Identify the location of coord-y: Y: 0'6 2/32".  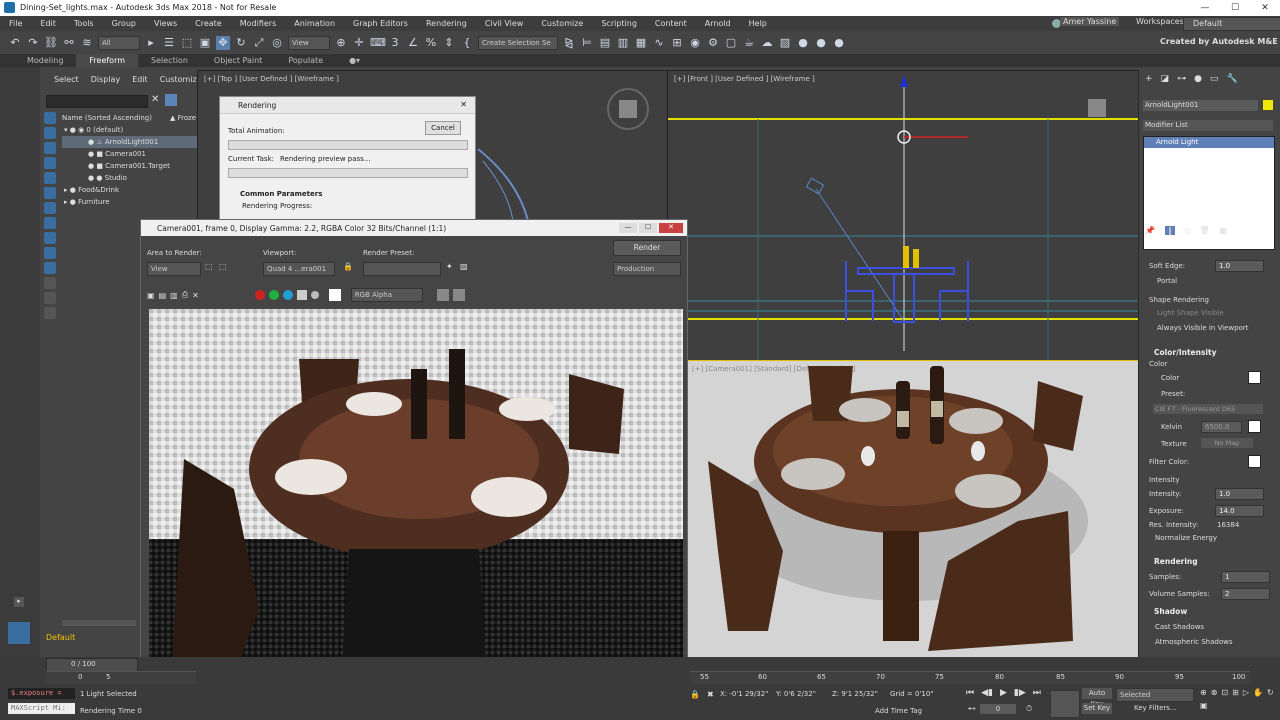
(796, 694).